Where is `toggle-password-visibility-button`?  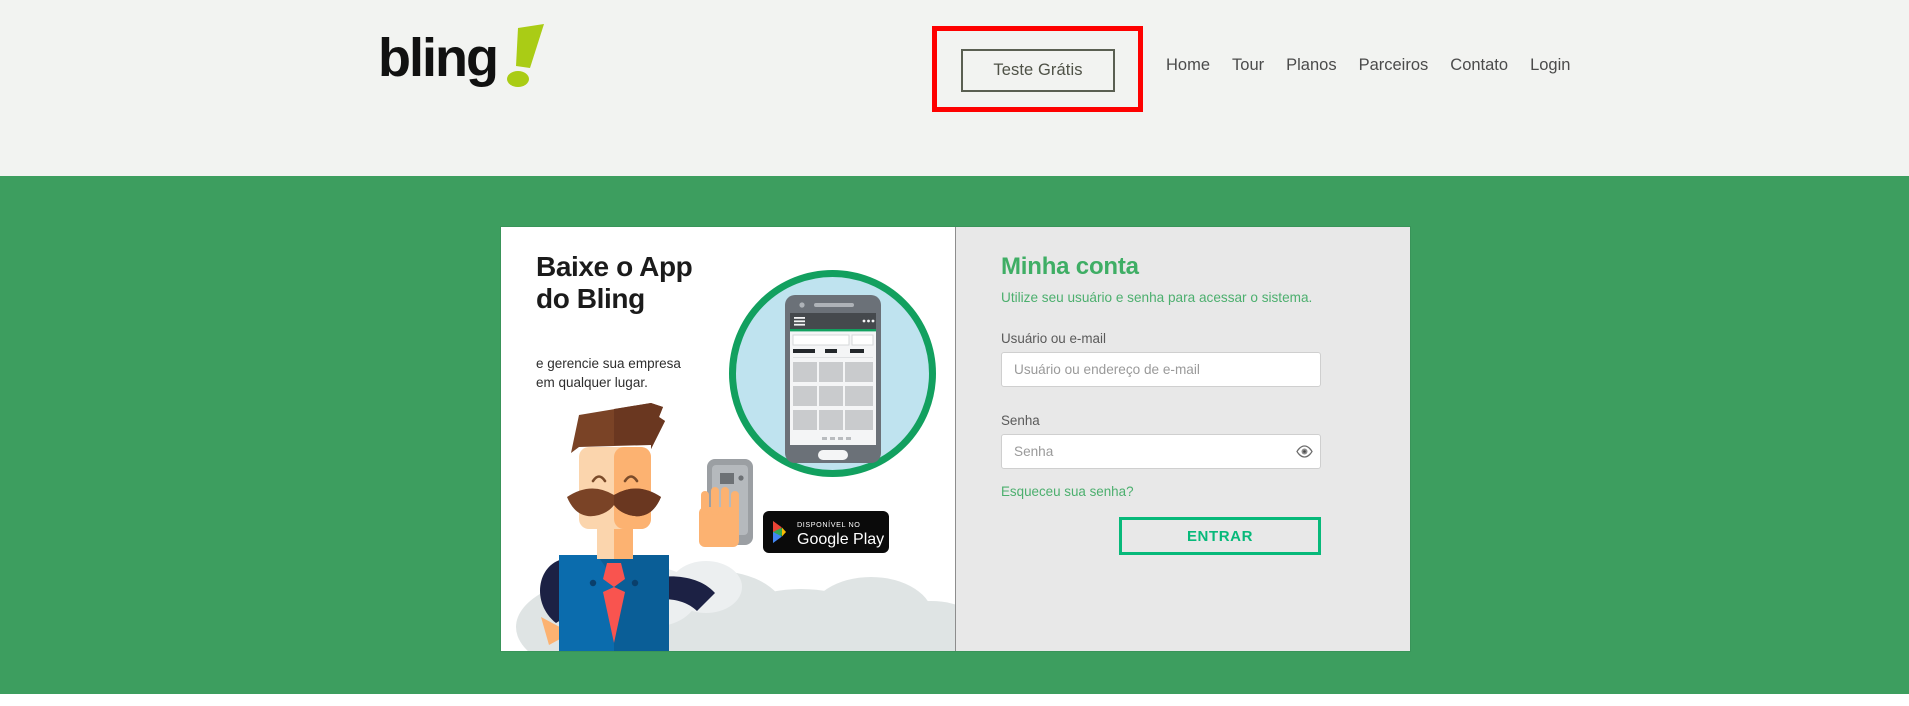
toggle-password-visibility-button is located at coordinates (1304, 451).